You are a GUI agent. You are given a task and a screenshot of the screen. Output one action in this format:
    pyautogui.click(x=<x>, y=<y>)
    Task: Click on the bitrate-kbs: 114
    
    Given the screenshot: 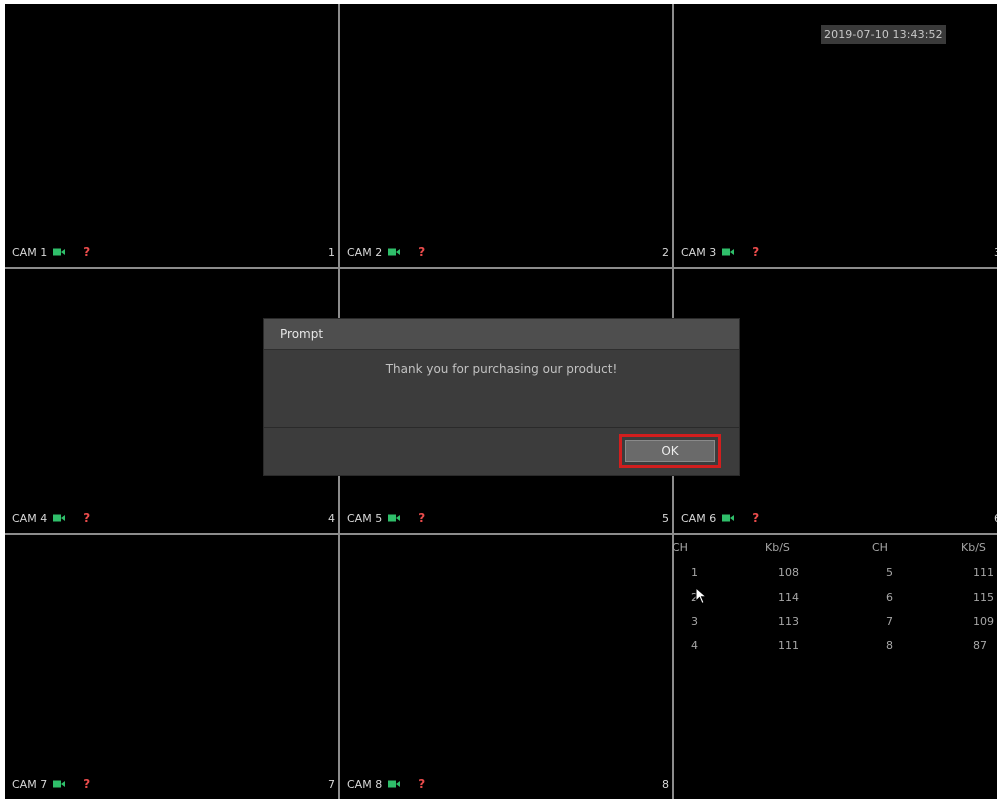 What is the action you would take?
    pyautogui.click(x=788, y=597)
    